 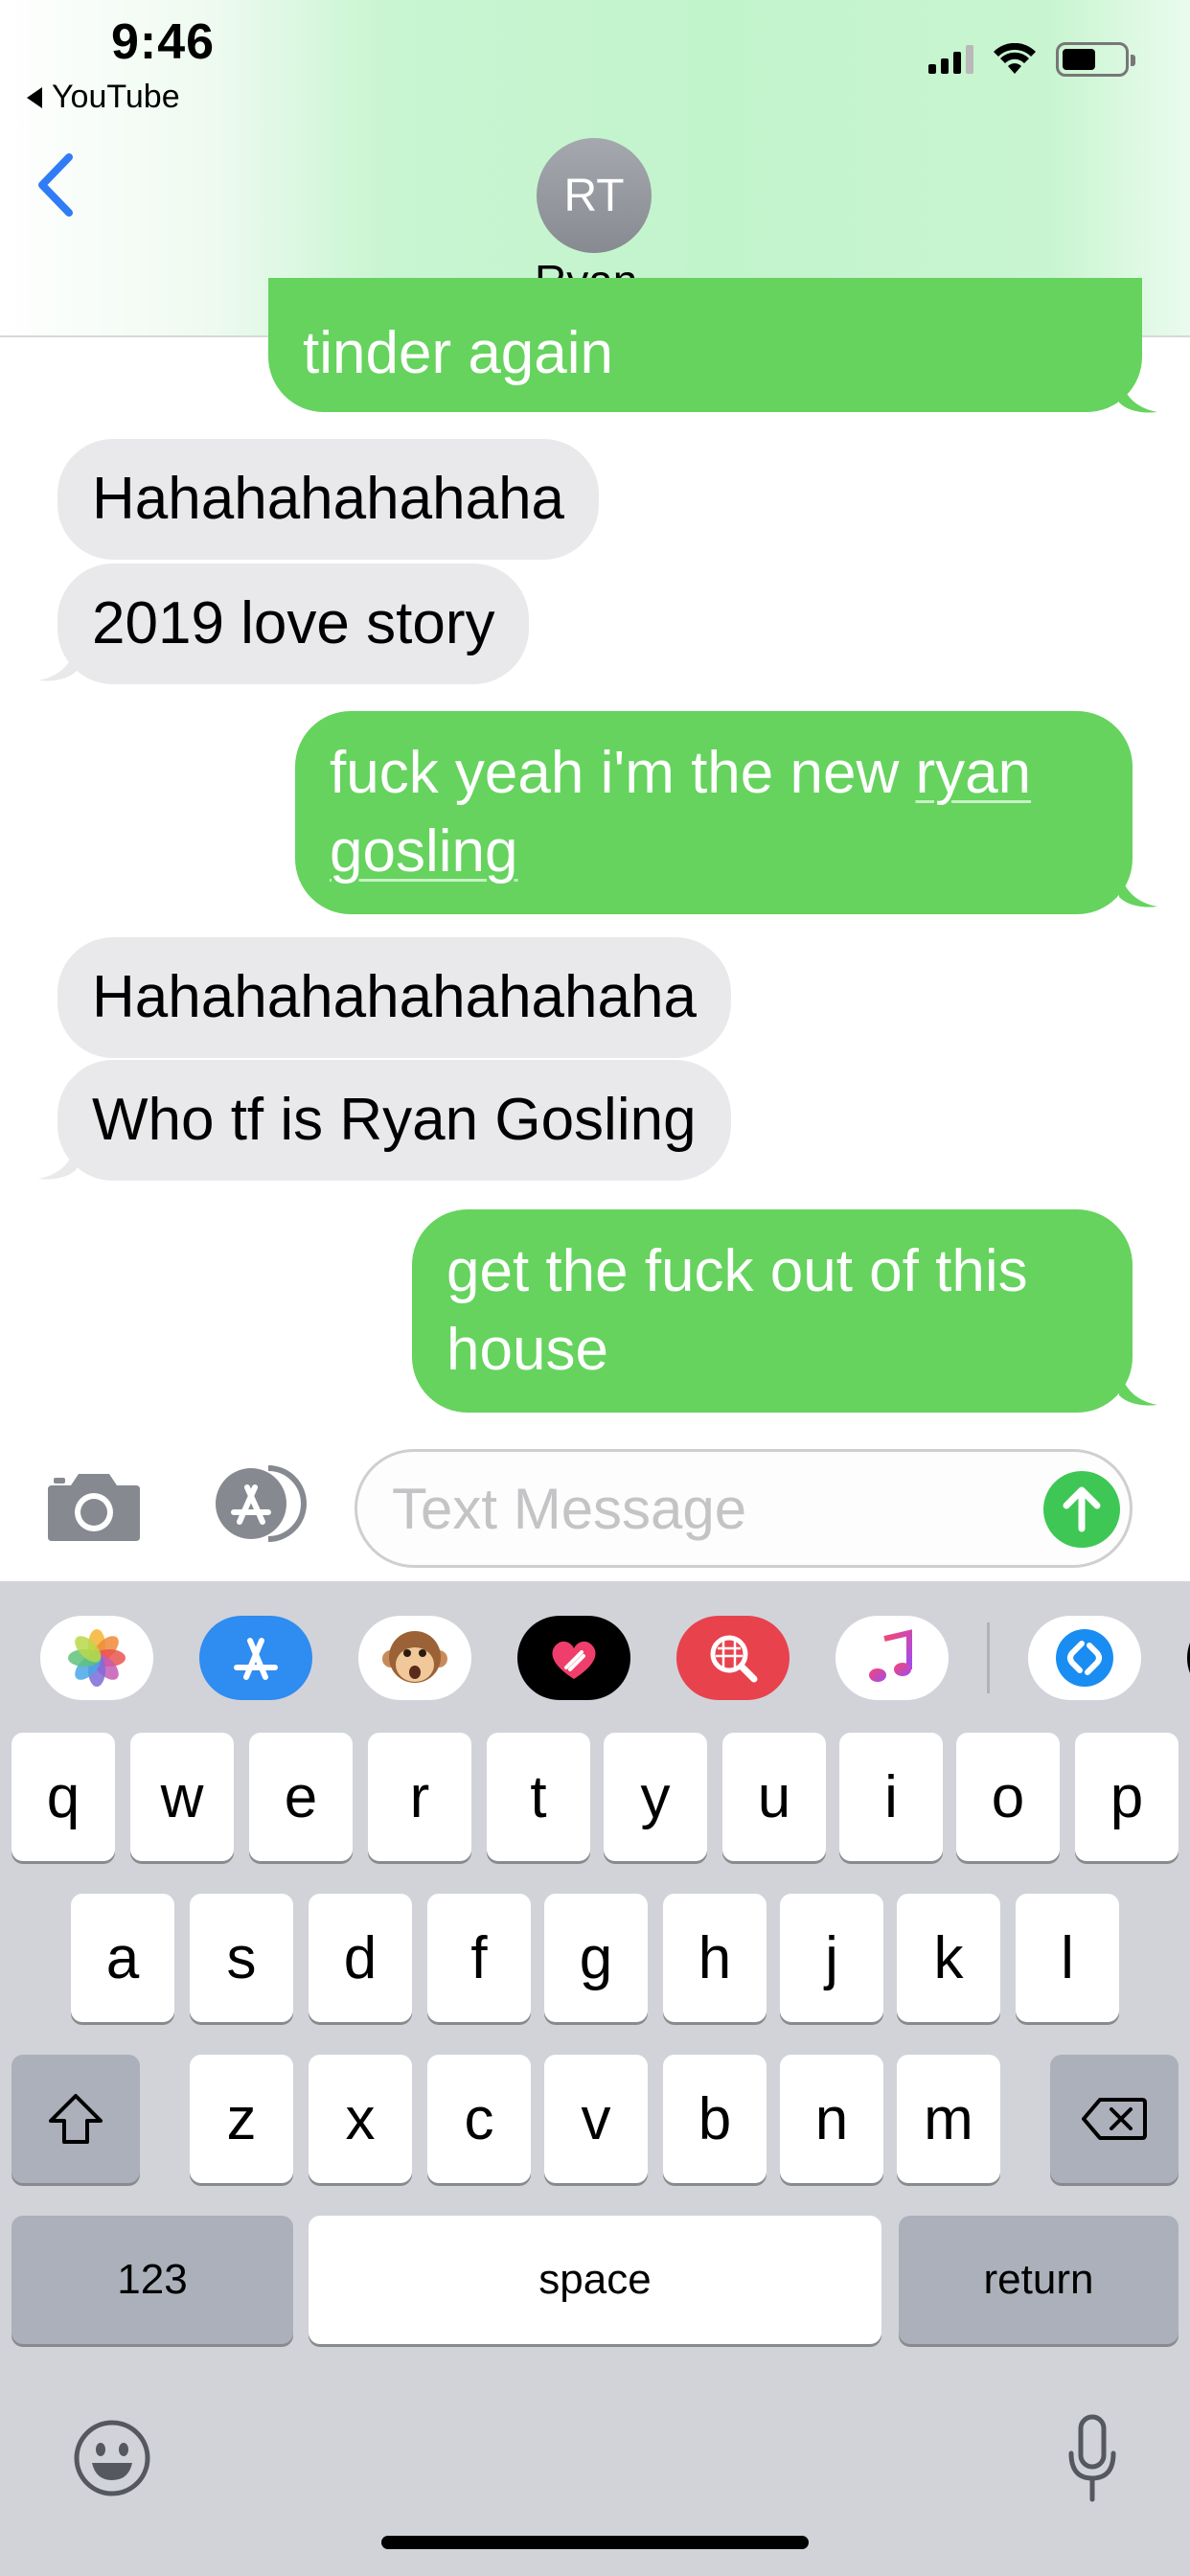 What do you see at coordinates (773, 1311) in the screenshot?
I see `sent-message-bubble: get the fuck out of this house` at bounding box center [773, 1311].